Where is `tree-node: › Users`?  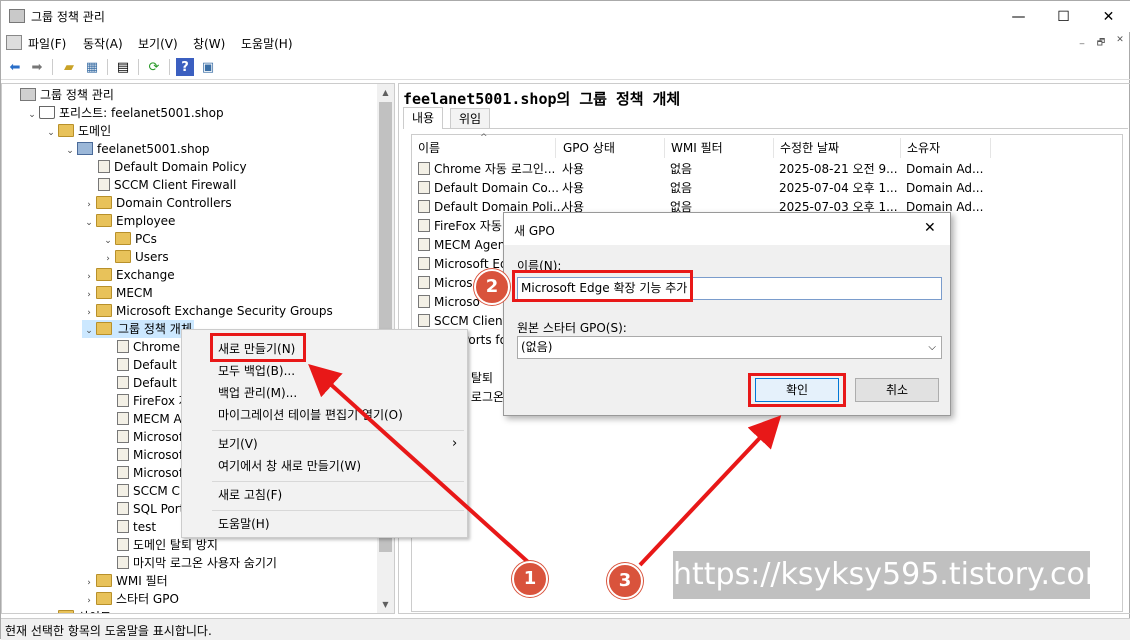
tree-node: › Users is located at coordinates (135, 257).